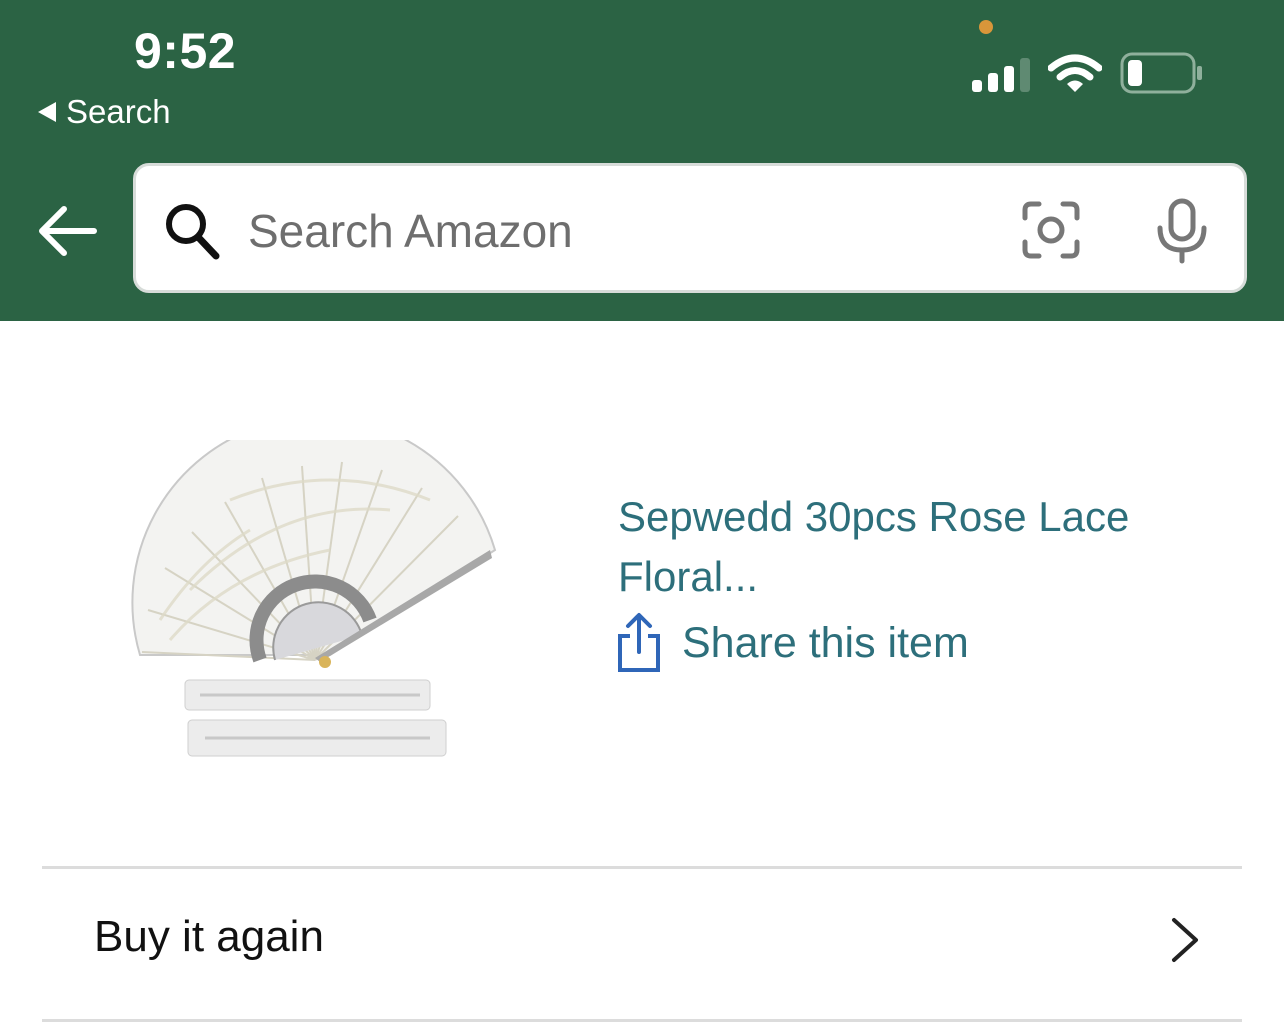 The width and height of the screenshot is (1284, 1028). Describe the element at coordinates (1161, 73) in the screenshot. I see `battery-icon` at that location.